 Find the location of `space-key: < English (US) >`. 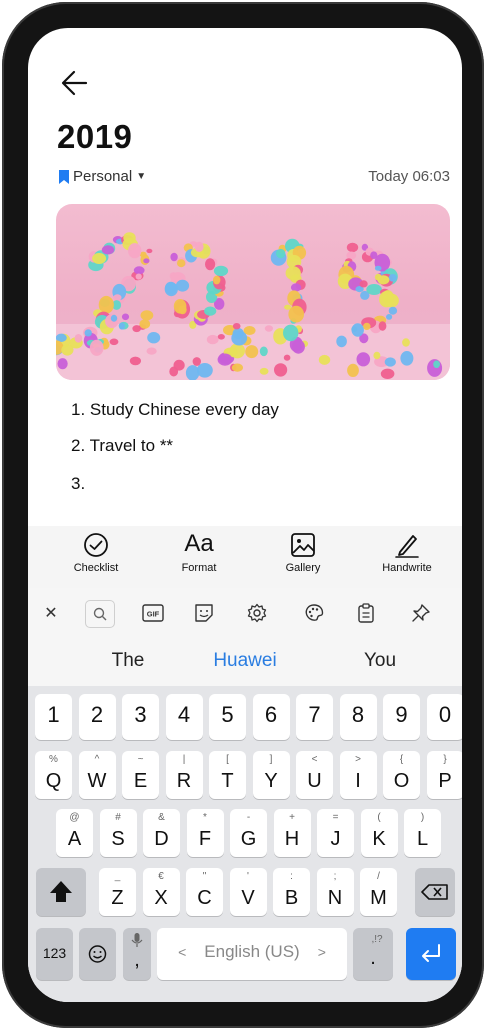

space-key: < English (US) > is located at coordinates (252, 954).